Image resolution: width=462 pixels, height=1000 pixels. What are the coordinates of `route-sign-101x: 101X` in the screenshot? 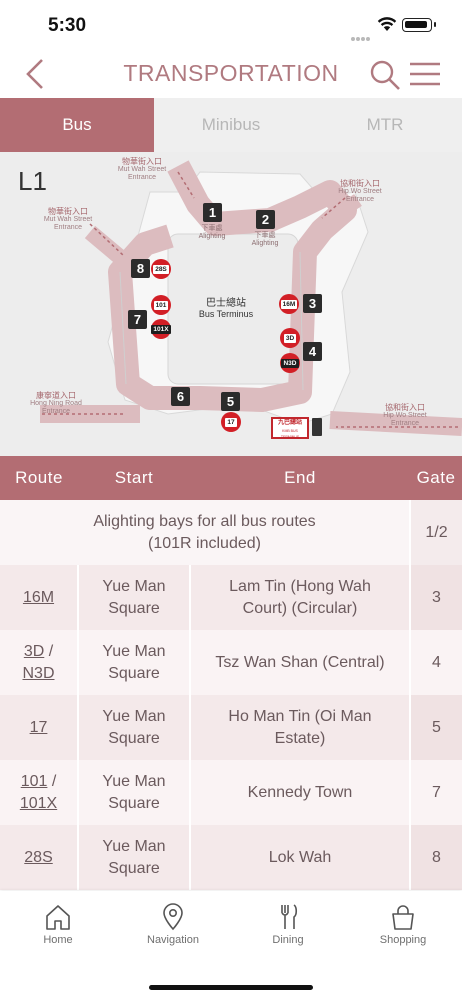 It's located at (161, 329).